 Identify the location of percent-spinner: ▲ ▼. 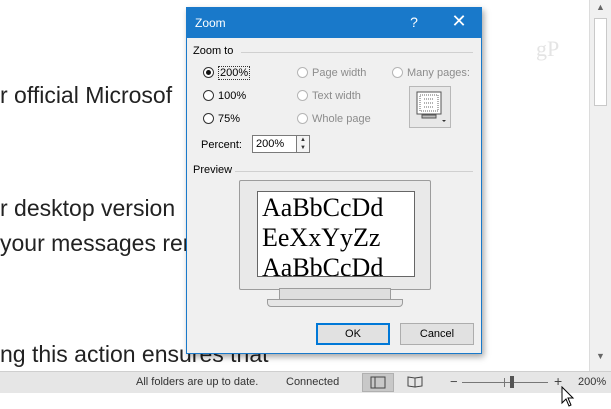
(303, 144).